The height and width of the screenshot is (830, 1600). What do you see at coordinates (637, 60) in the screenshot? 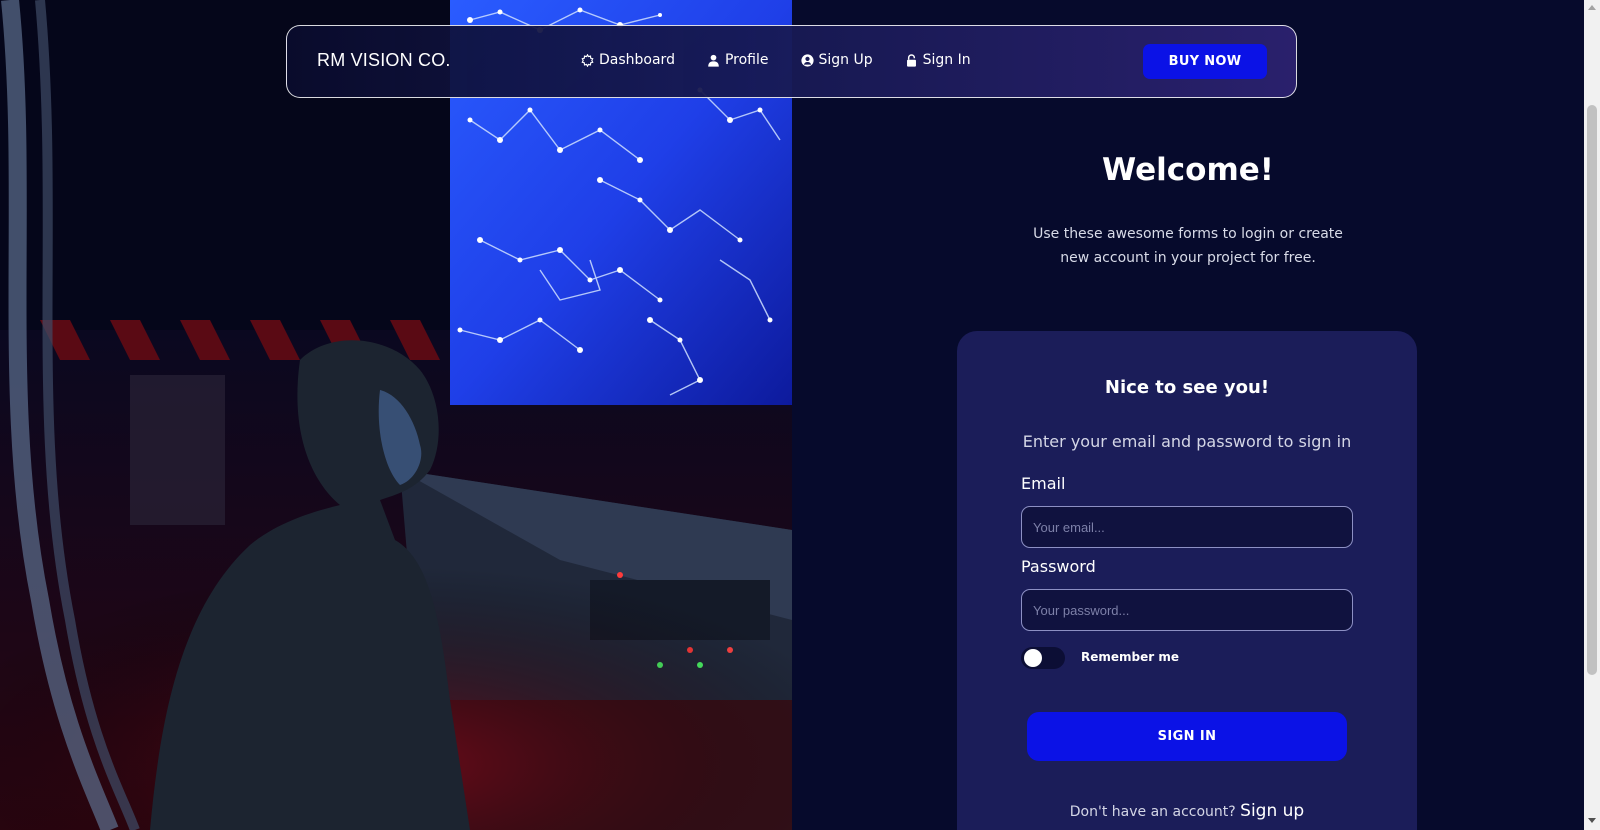
I see `nav-link-label: Dashboard` at bounding box center [637, 60].